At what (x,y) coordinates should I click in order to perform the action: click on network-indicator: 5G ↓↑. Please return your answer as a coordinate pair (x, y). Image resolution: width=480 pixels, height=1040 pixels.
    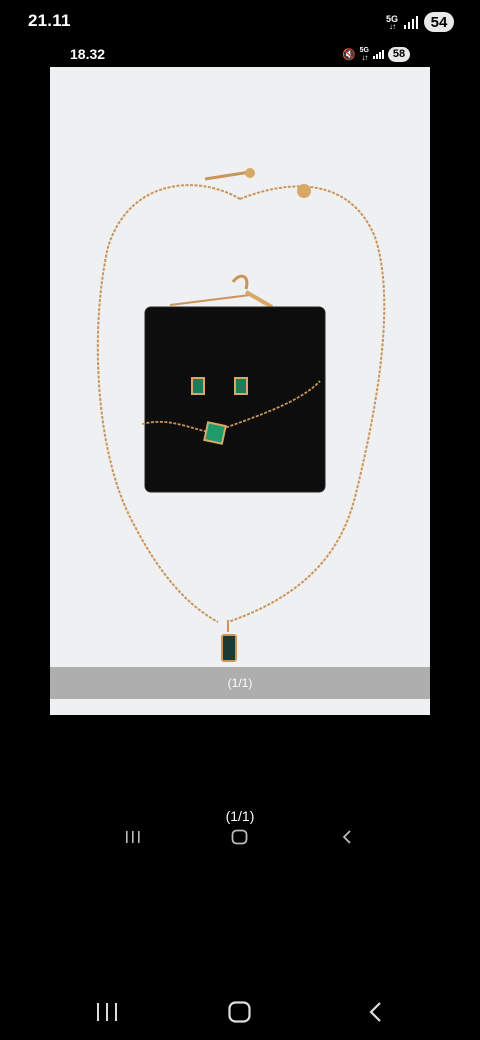
    Looking at the image, I should click on (392, 22).